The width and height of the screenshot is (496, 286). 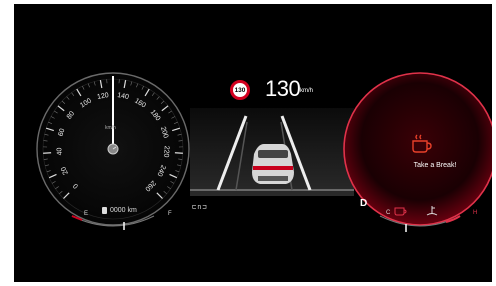 What do you see at coordinates (240, 90) in the screenshot?
I see `speed-limit-sign: 130` at bounding box center [240, 90].